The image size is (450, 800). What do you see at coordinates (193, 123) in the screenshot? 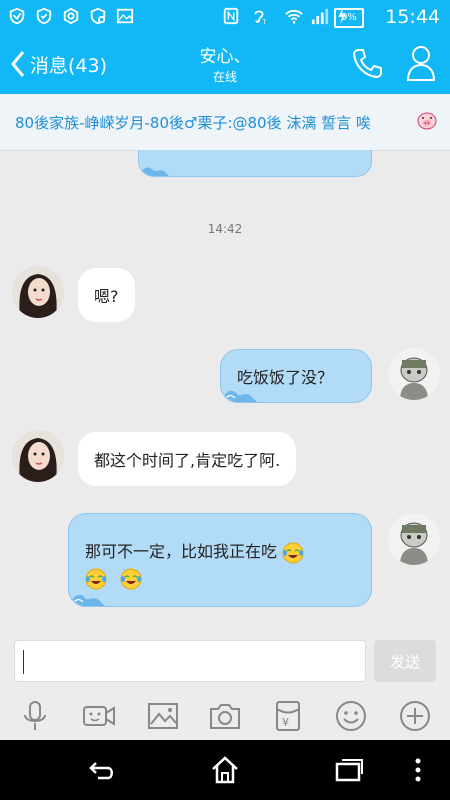
I see `banner-text: 80後家族-峥嵘岁月-80後♂栗子:@80後 沫漓 誓言 唉` at bounding box center [193, 123].